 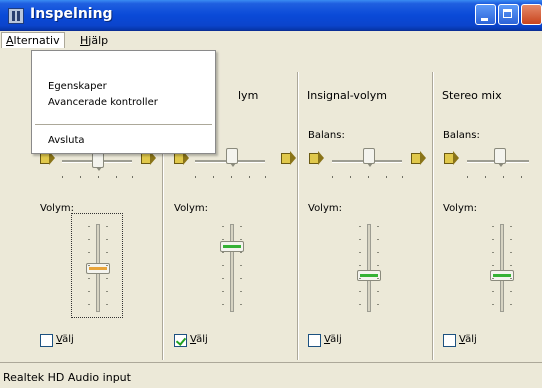 I want to click on menu-bar: Alternativ Hjälp, so click(x=271, y=41).